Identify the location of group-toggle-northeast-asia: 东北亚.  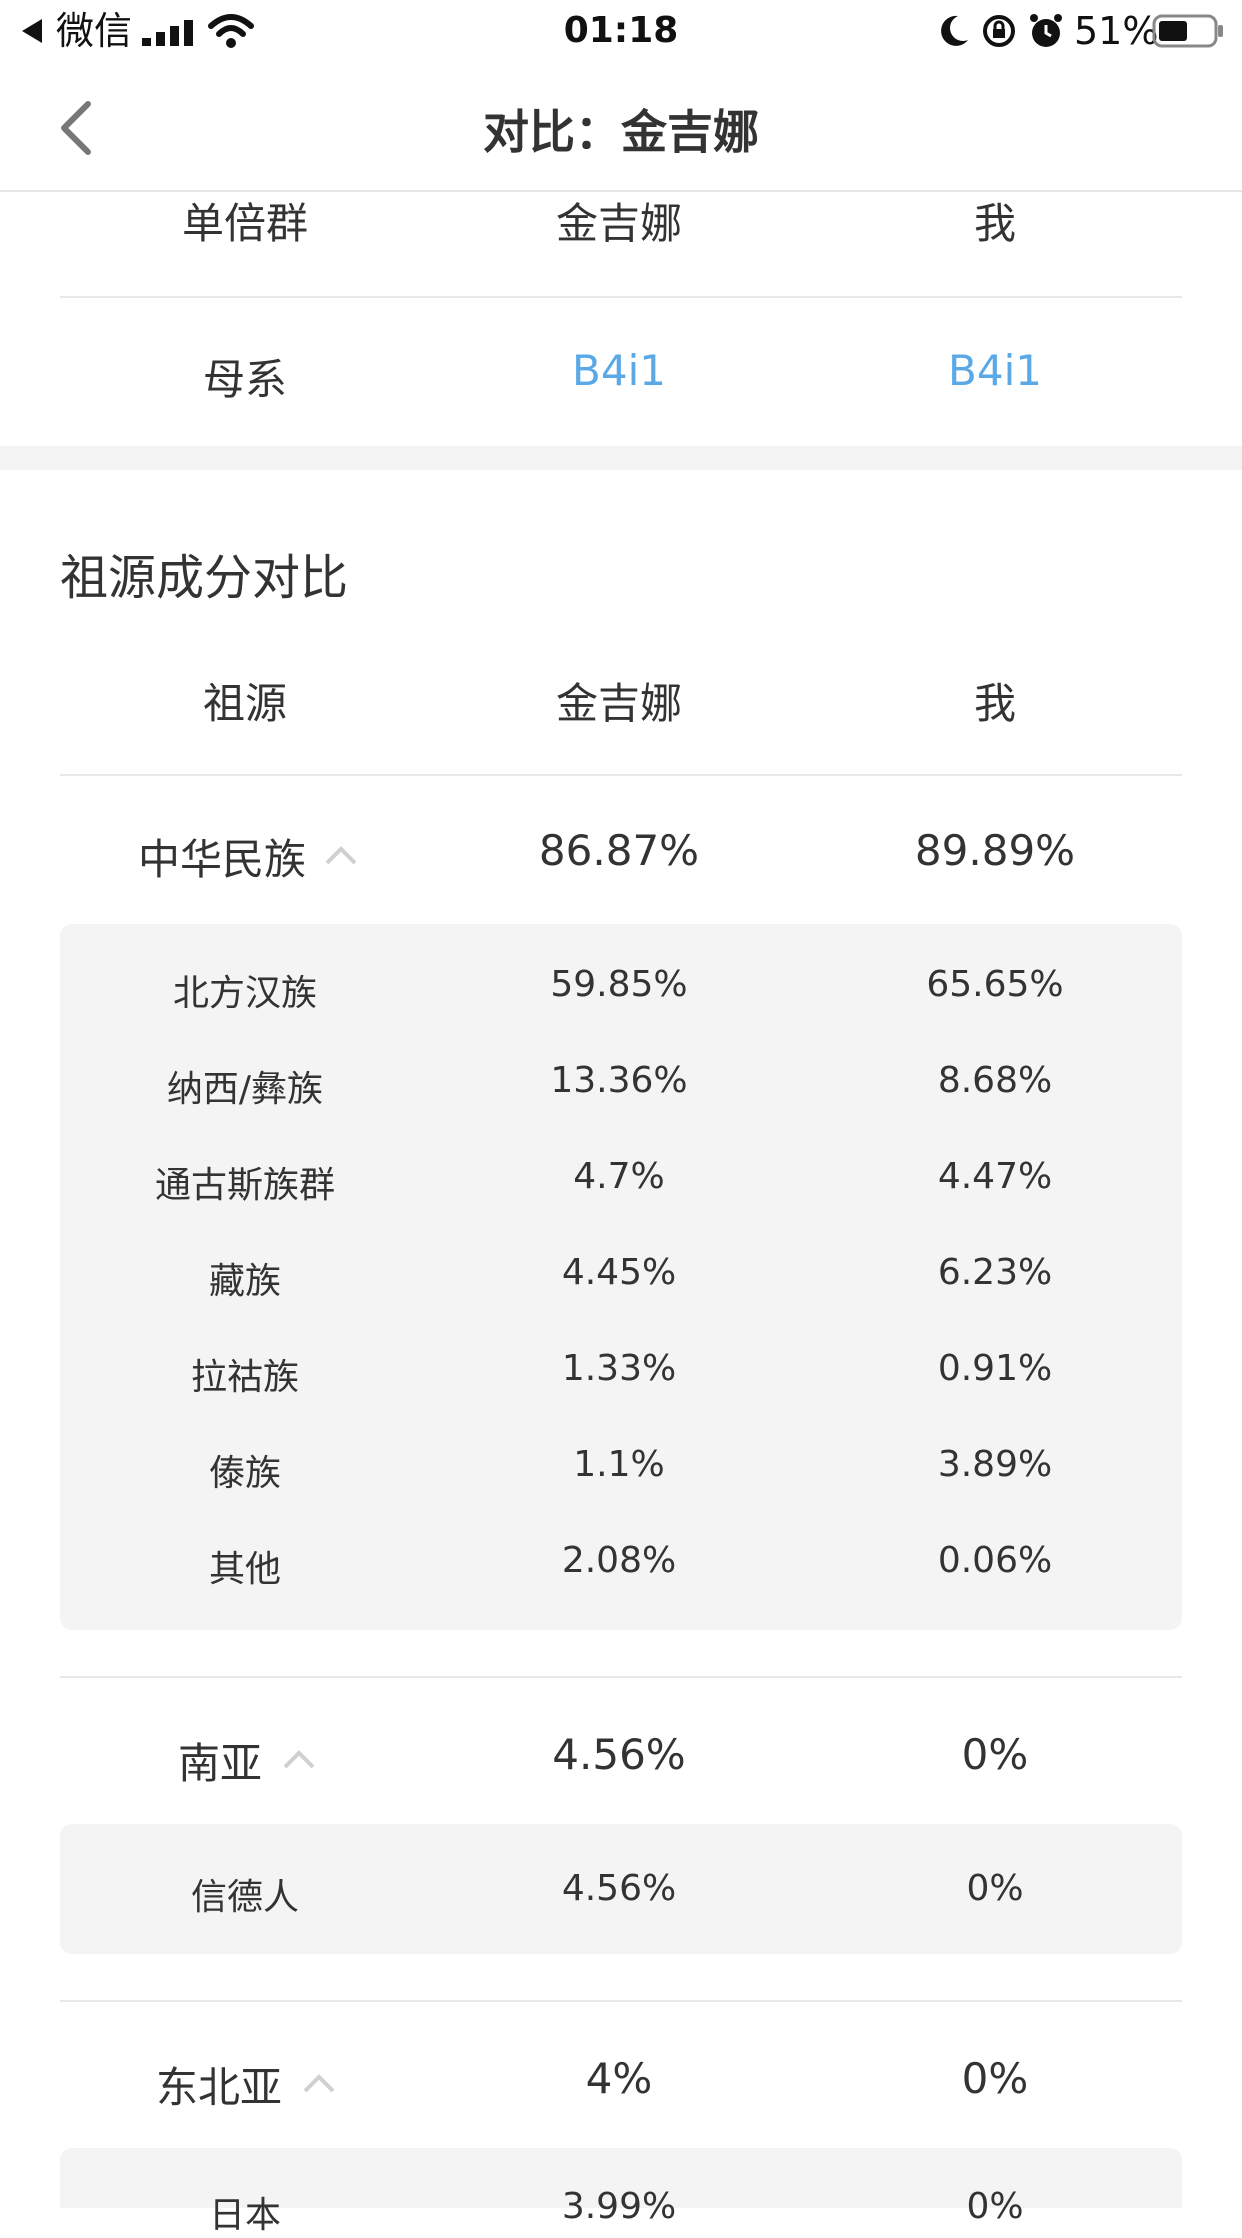
(245, 2084).